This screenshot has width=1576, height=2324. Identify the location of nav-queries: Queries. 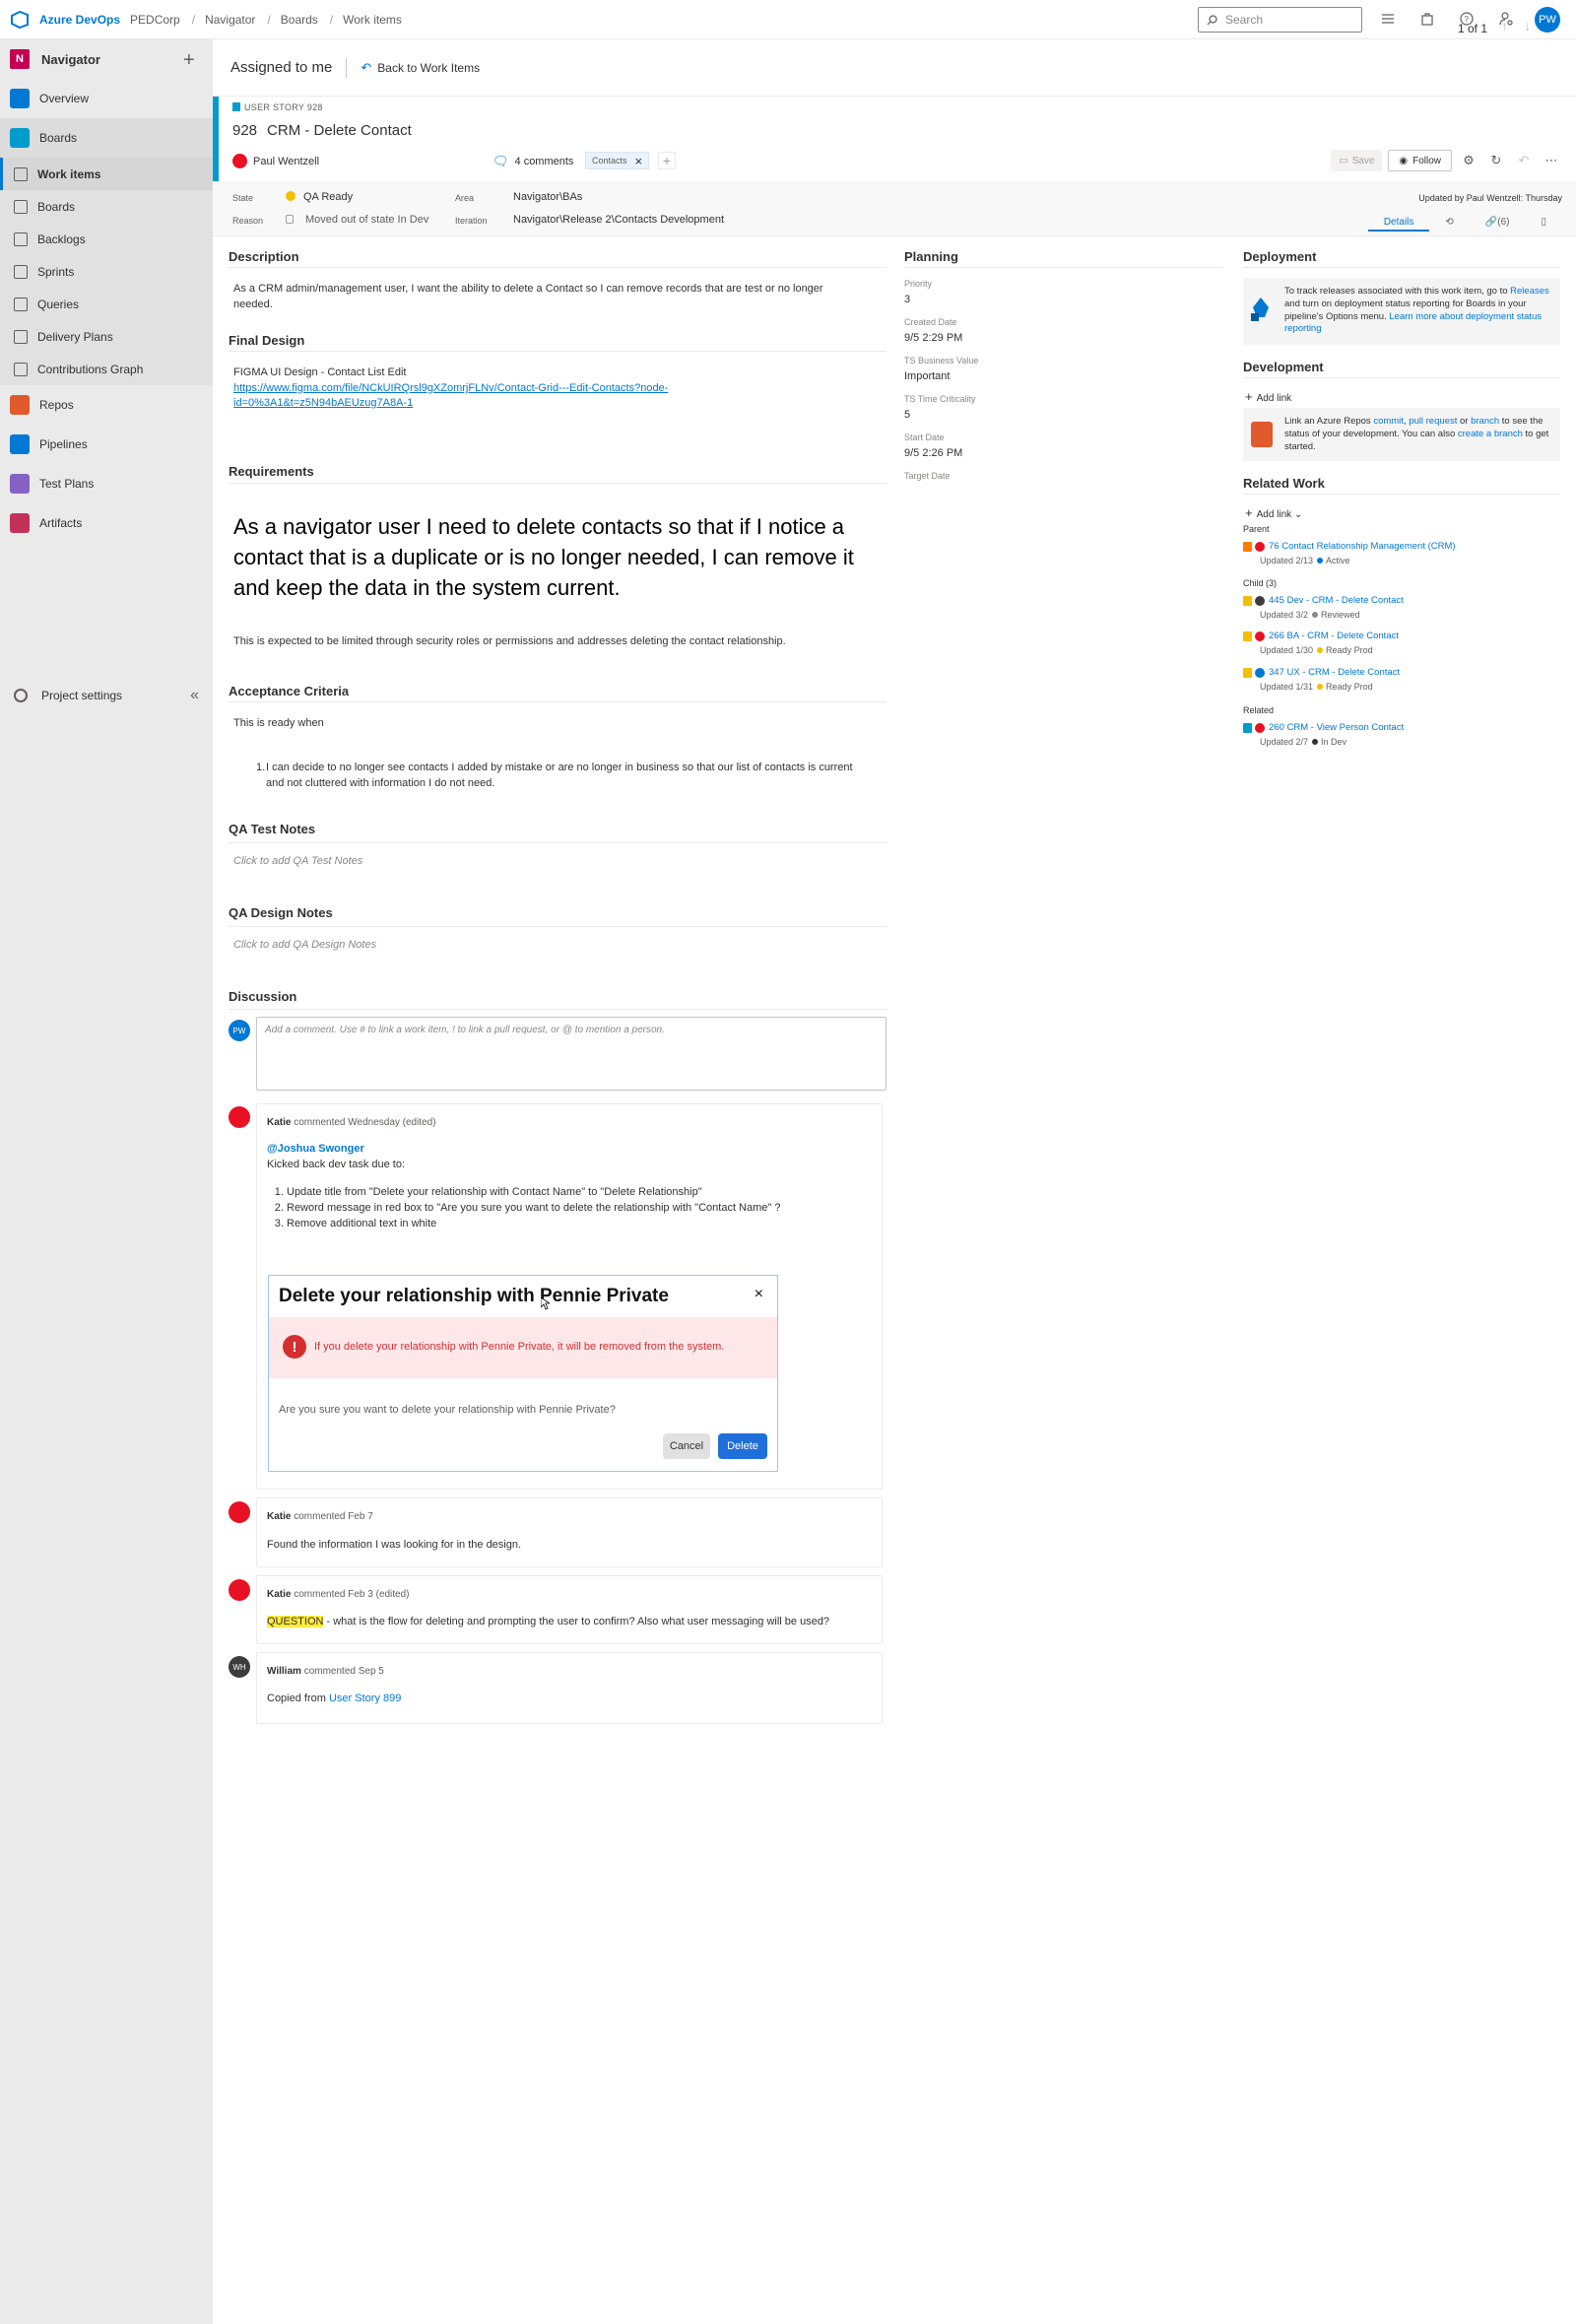
(106, 304).